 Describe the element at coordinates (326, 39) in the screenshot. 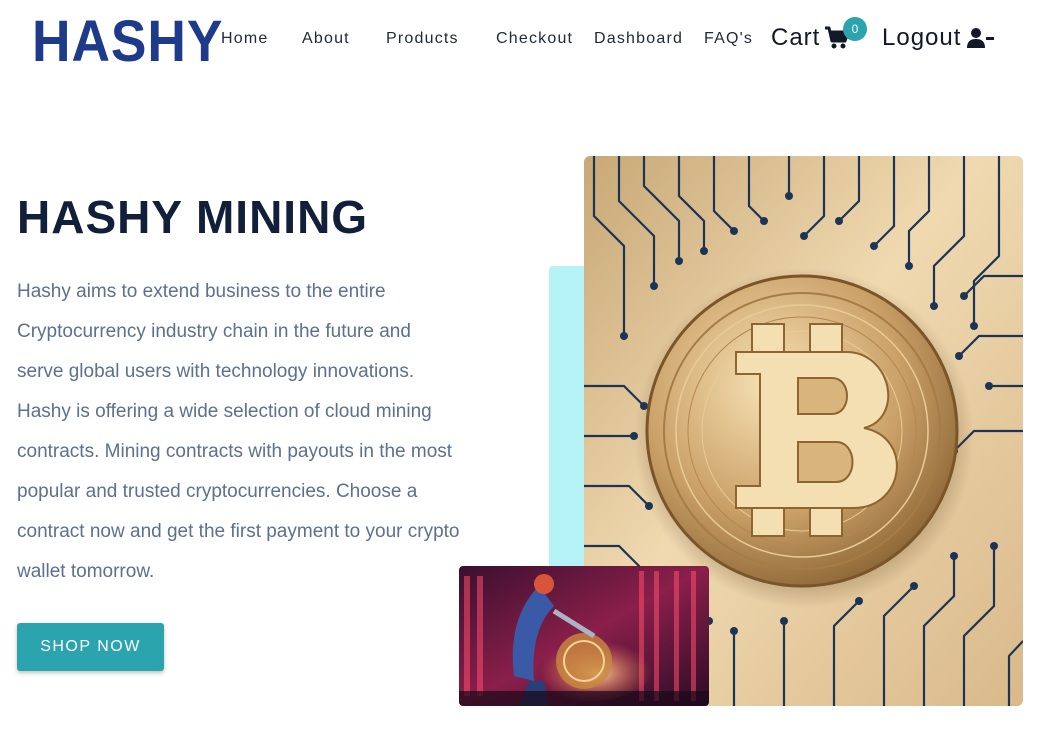

I see `nav-link-about: About` at that location.